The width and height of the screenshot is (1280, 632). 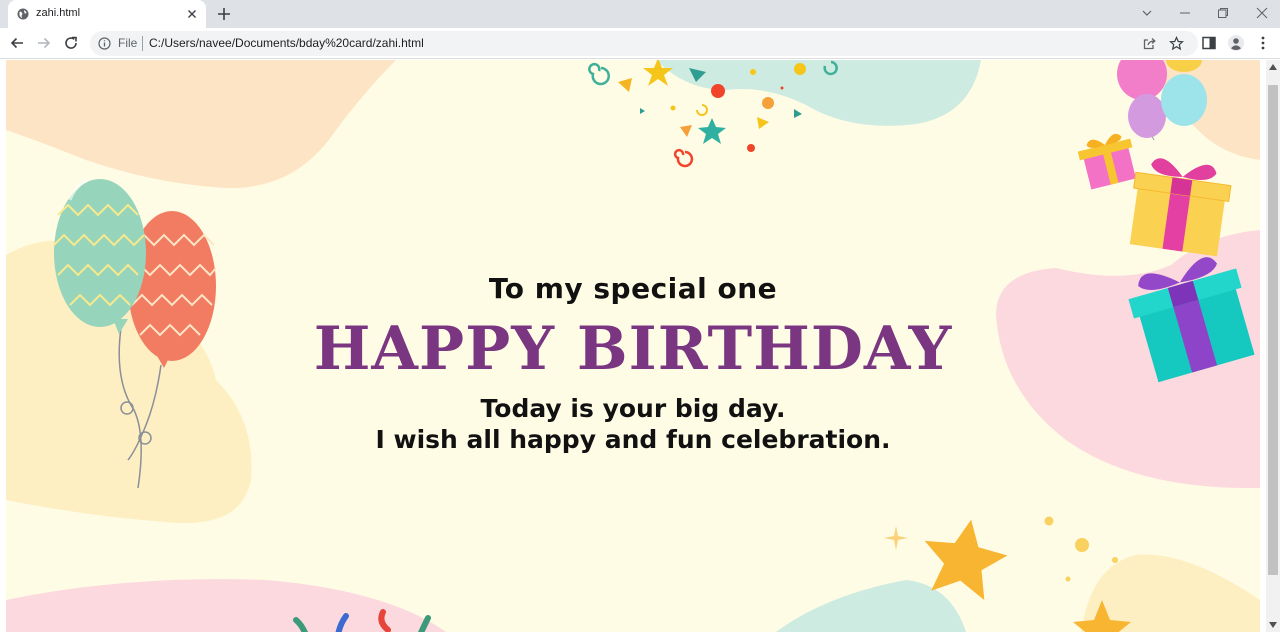 What do you see at coordinates (1209, 43) in the screenshot?
I see `side-panel-icon` at bounding box center [1209, 43].